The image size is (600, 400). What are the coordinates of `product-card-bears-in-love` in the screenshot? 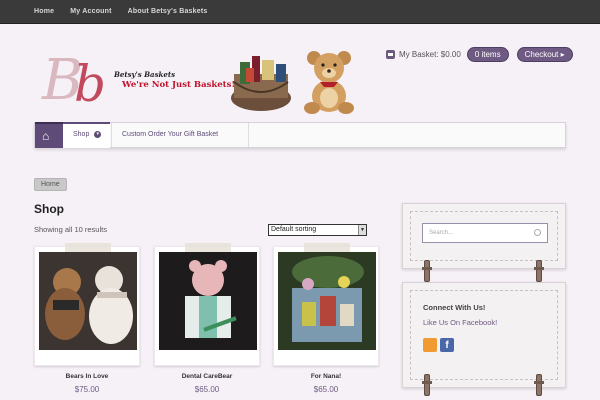 It's located at (87, 304).